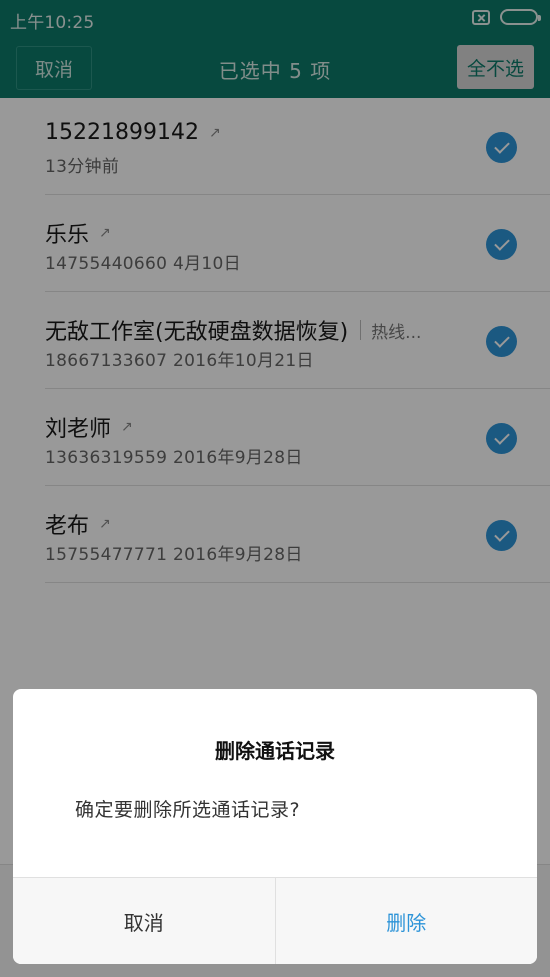  I want to click on dialog-button-row: 取消 删除, so click(275, 920).